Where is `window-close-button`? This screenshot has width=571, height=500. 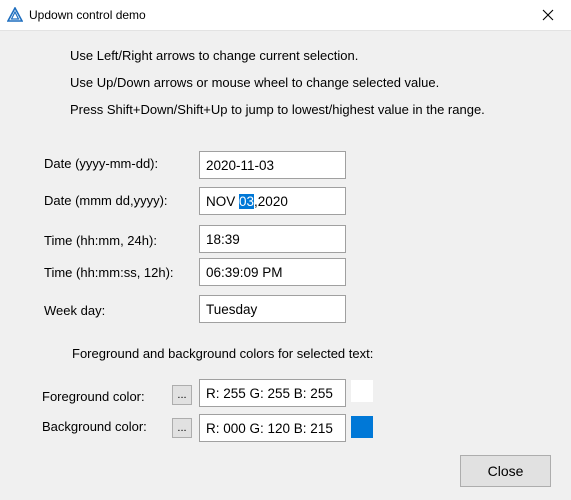 window-close-button is located at coordinates (548, 15).